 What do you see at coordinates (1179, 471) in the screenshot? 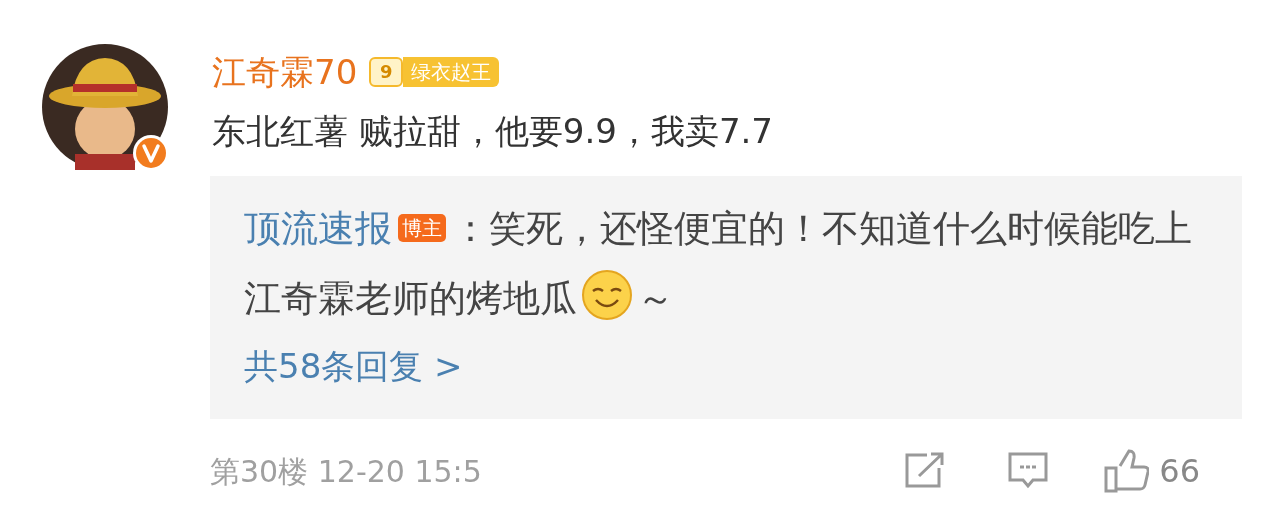
I see `like-count: 66` at bounding box center [1179, 471].